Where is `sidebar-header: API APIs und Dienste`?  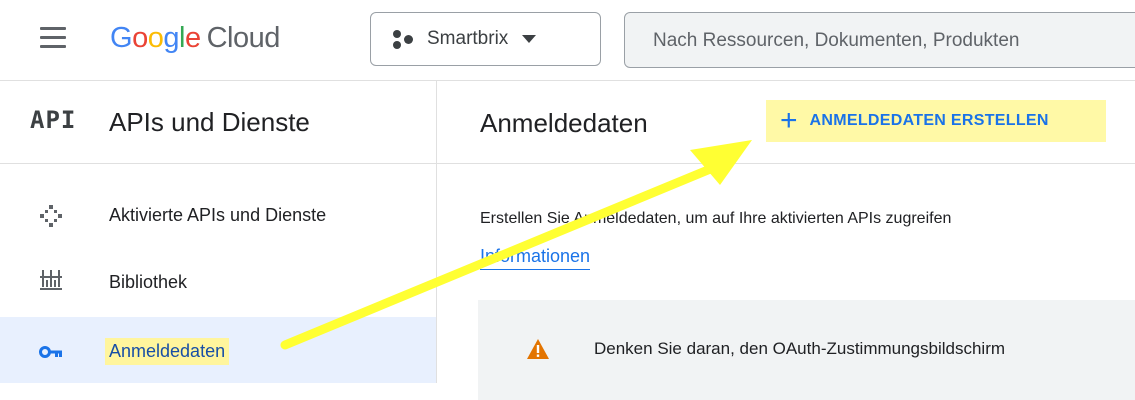
sidebar-header: API APIs und Dienste is located at coordinates (218, 122).